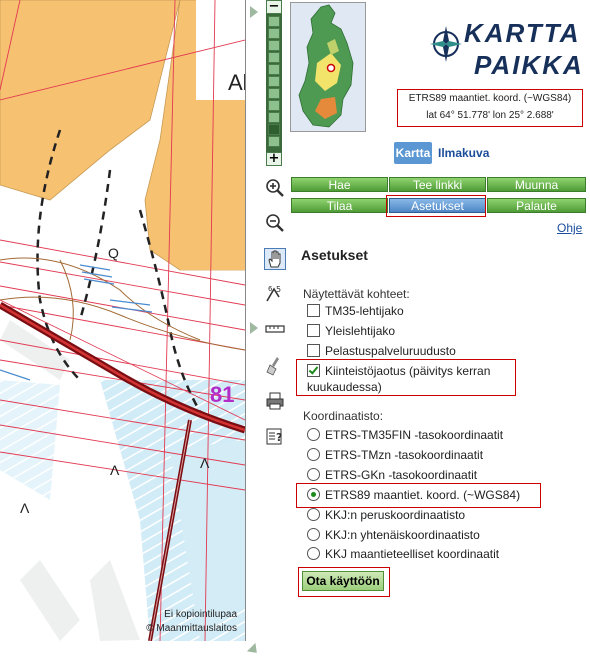 The height and width of the screenshot is (657, 590). What do you see at coordinates (254, 328) in the screenshot?
I see `pan-right-arrow-icon` at bounding box center [254, 328].